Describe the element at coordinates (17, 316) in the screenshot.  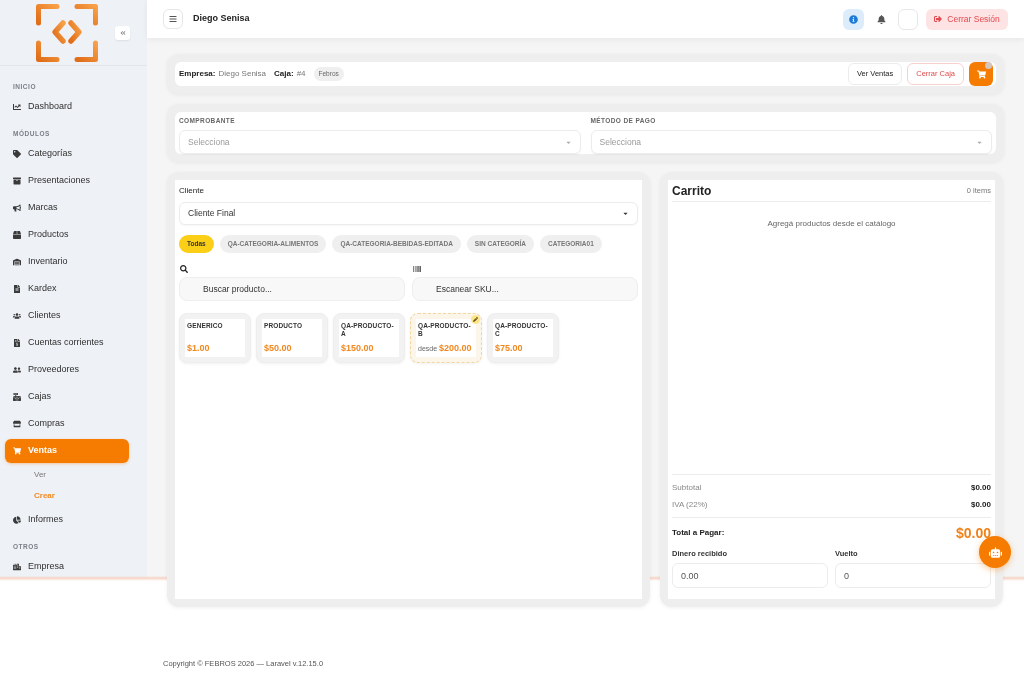
I see `users-icon` at that location.